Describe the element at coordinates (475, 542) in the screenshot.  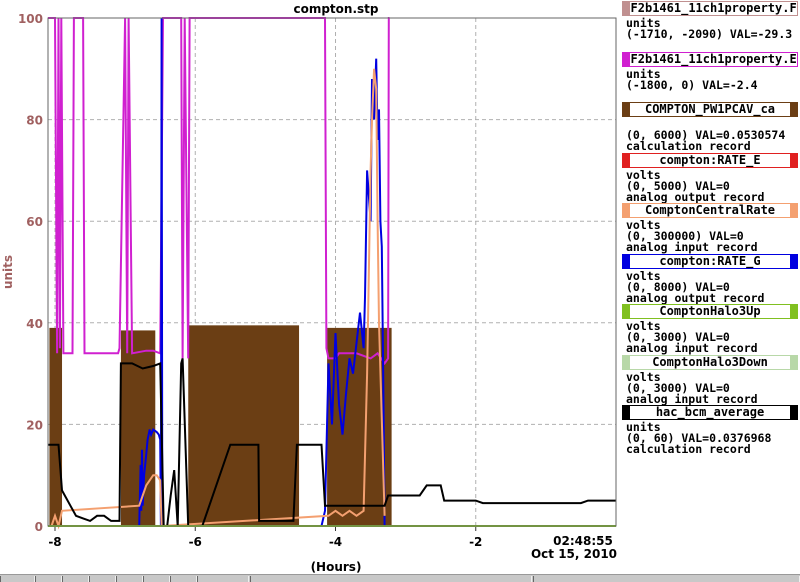
I see `x-tick-label: -2` at that location.